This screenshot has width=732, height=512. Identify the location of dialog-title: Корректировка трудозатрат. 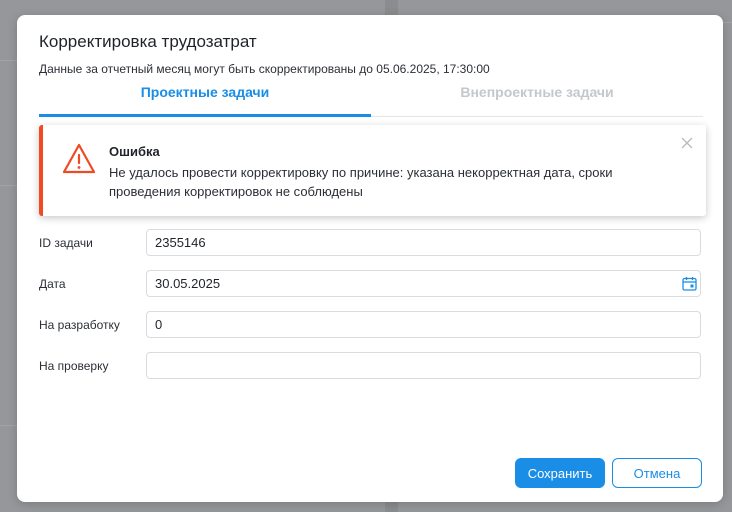
(148, 41).